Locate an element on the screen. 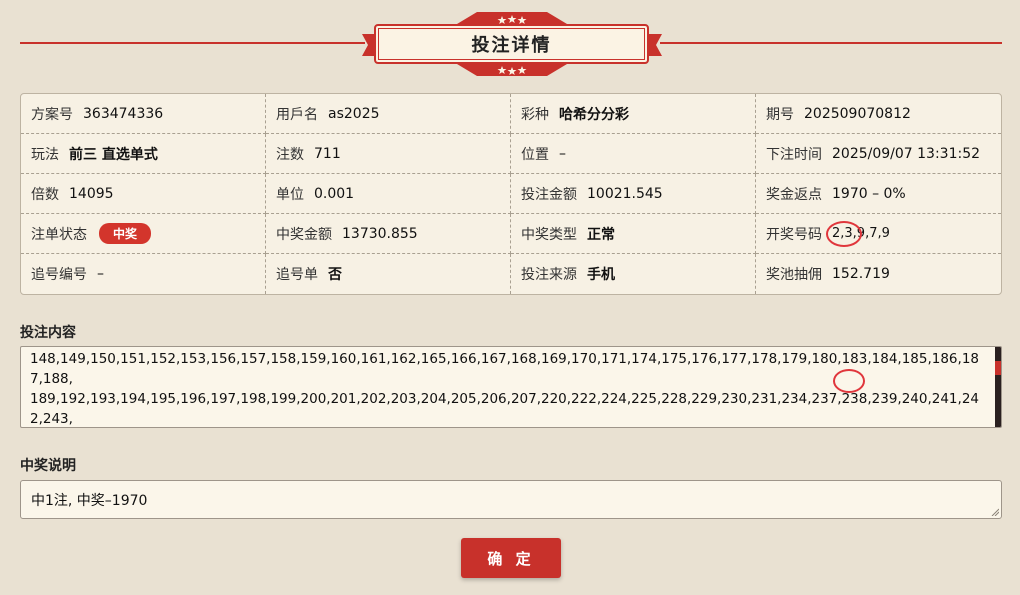 The image size is (1020, 595). value-bet-amount: 10021.545 is located at coordinates (625, 193).